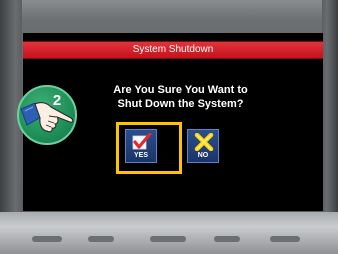 Image resolution: width=338 pixels, height=254 pixels. I want to click on dialog-title-bar: System Shutdown, so click(173, 50).